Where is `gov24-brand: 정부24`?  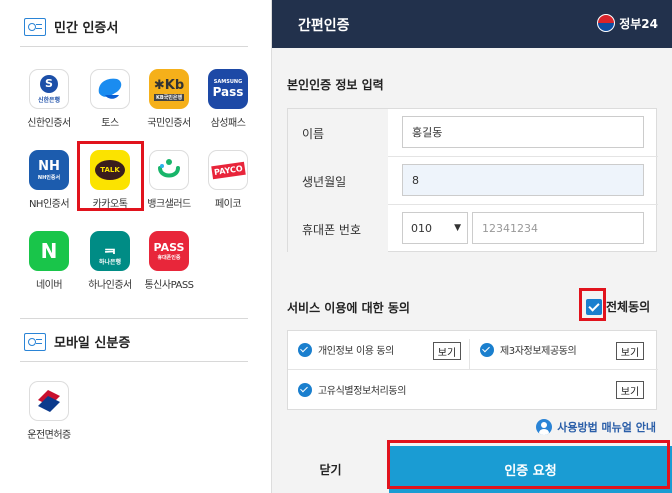
gov24-brand: 정부24 is located at coordinates (627, 23).